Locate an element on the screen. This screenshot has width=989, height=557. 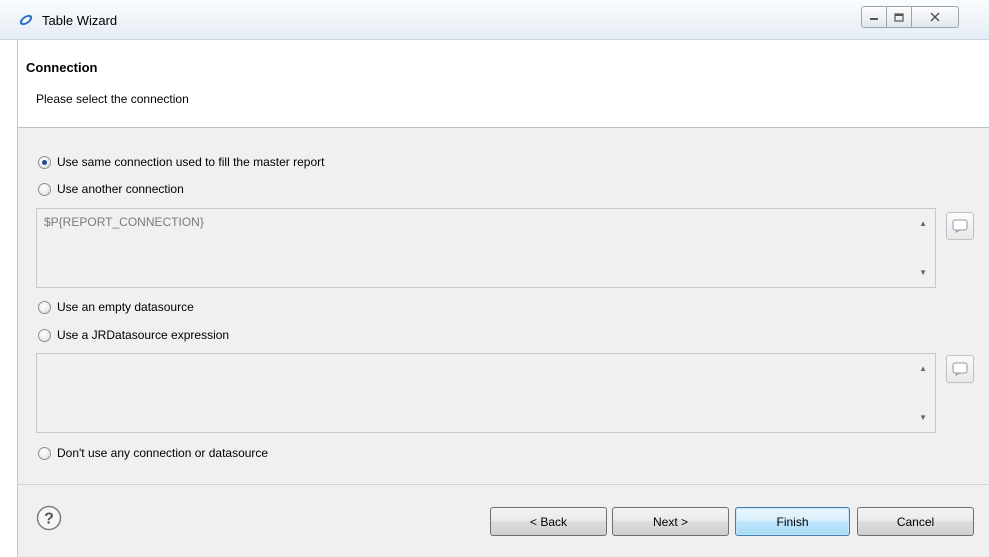
option-jrdatasource-expression: Use a JRDatasource expression is located at coordinates (133, 335).